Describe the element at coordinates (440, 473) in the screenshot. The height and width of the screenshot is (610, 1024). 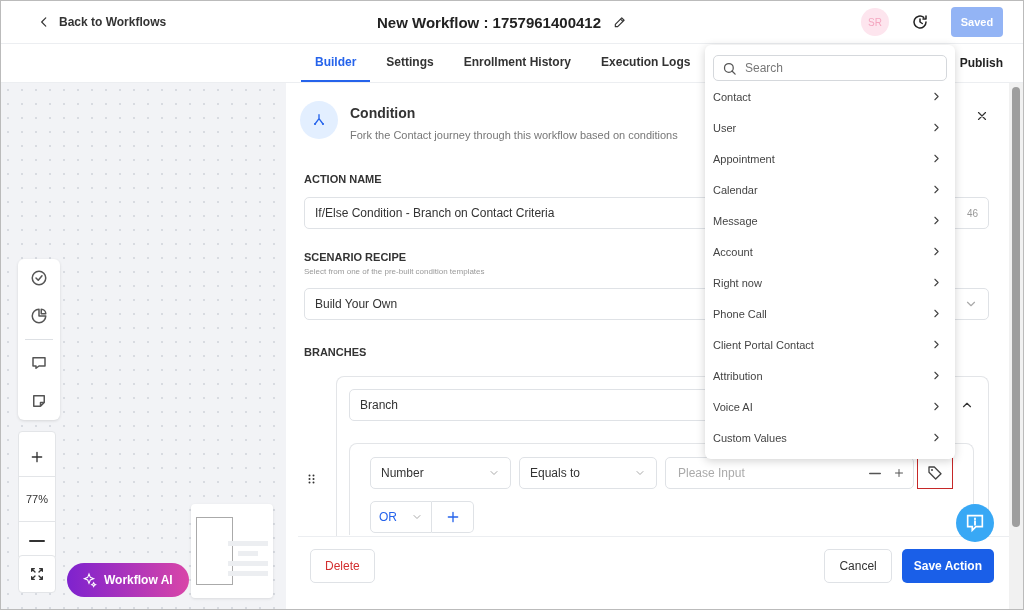
I see `field-select: Number` at that location.